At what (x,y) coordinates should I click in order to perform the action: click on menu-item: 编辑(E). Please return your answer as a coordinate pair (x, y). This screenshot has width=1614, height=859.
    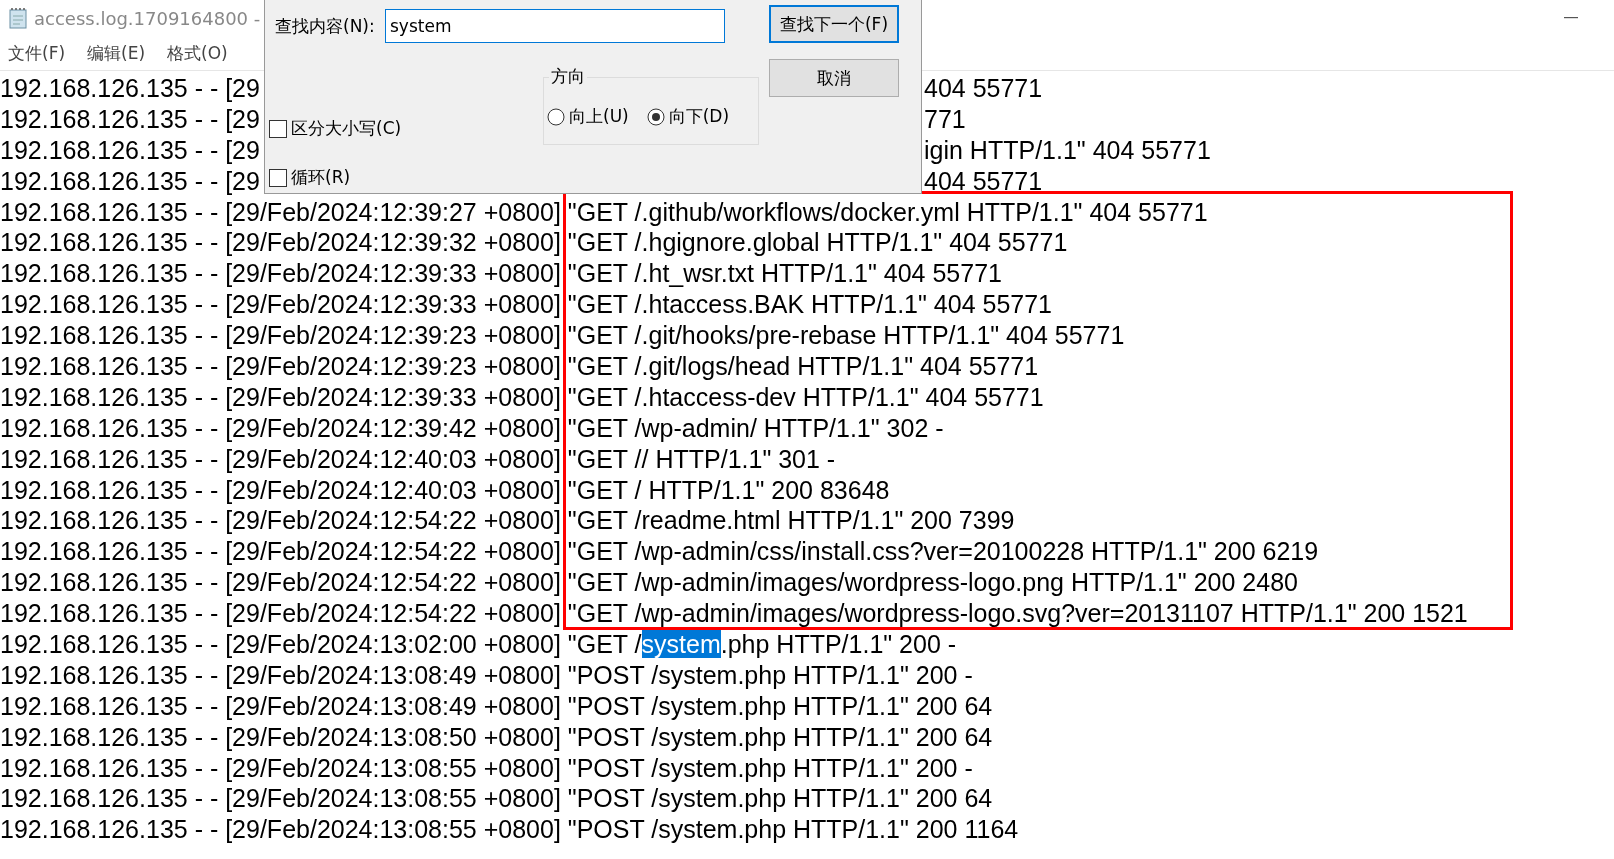
    Looking at the image, I should click on (116, 53).